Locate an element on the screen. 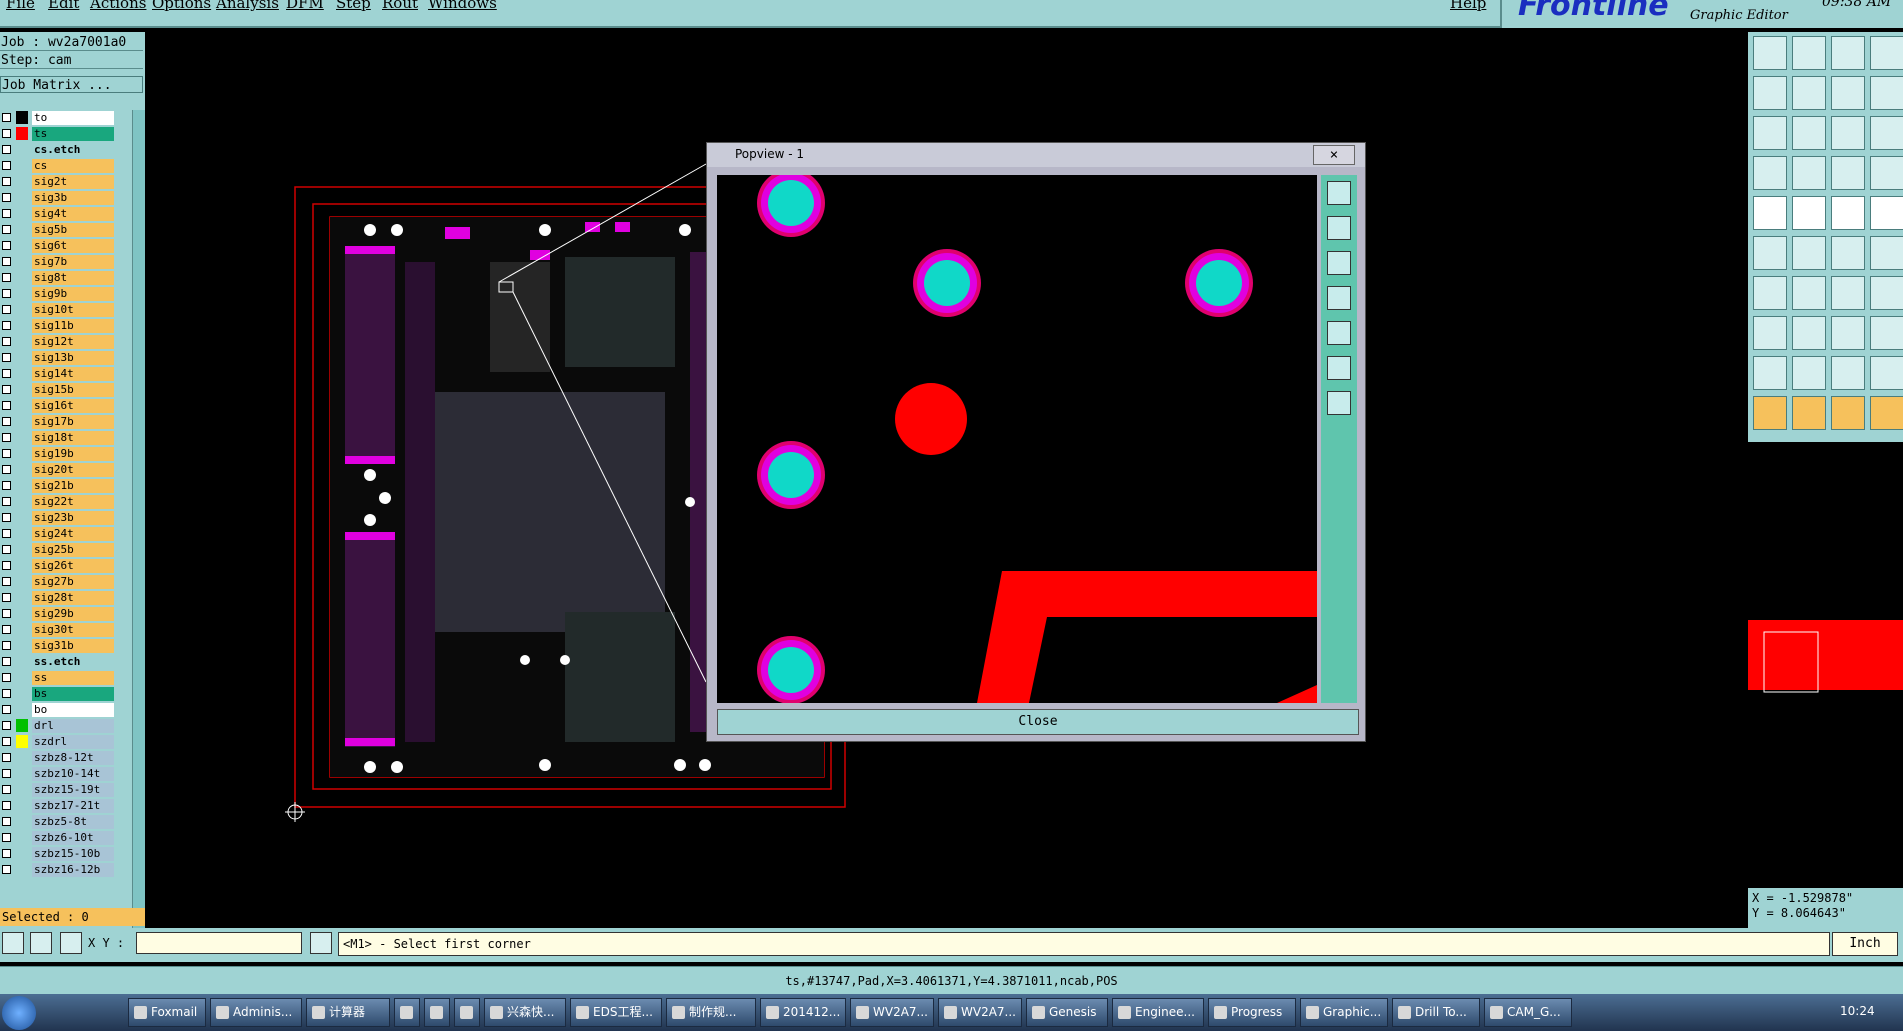  help-icon is located at coordinates (1886, 133).